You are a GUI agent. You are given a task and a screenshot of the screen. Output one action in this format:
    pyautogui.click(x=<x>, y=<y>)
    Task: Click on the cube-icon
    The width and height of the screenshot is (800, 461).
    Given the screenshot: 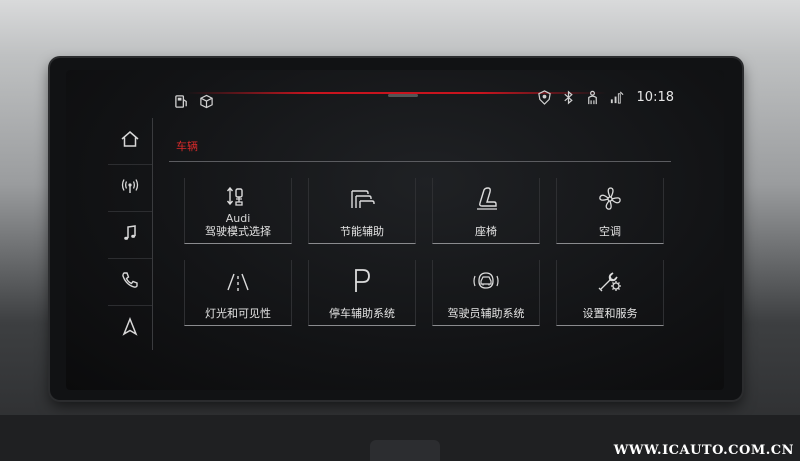 What is the action you would take?
    pyautogui.click(x=206, y=101)
    